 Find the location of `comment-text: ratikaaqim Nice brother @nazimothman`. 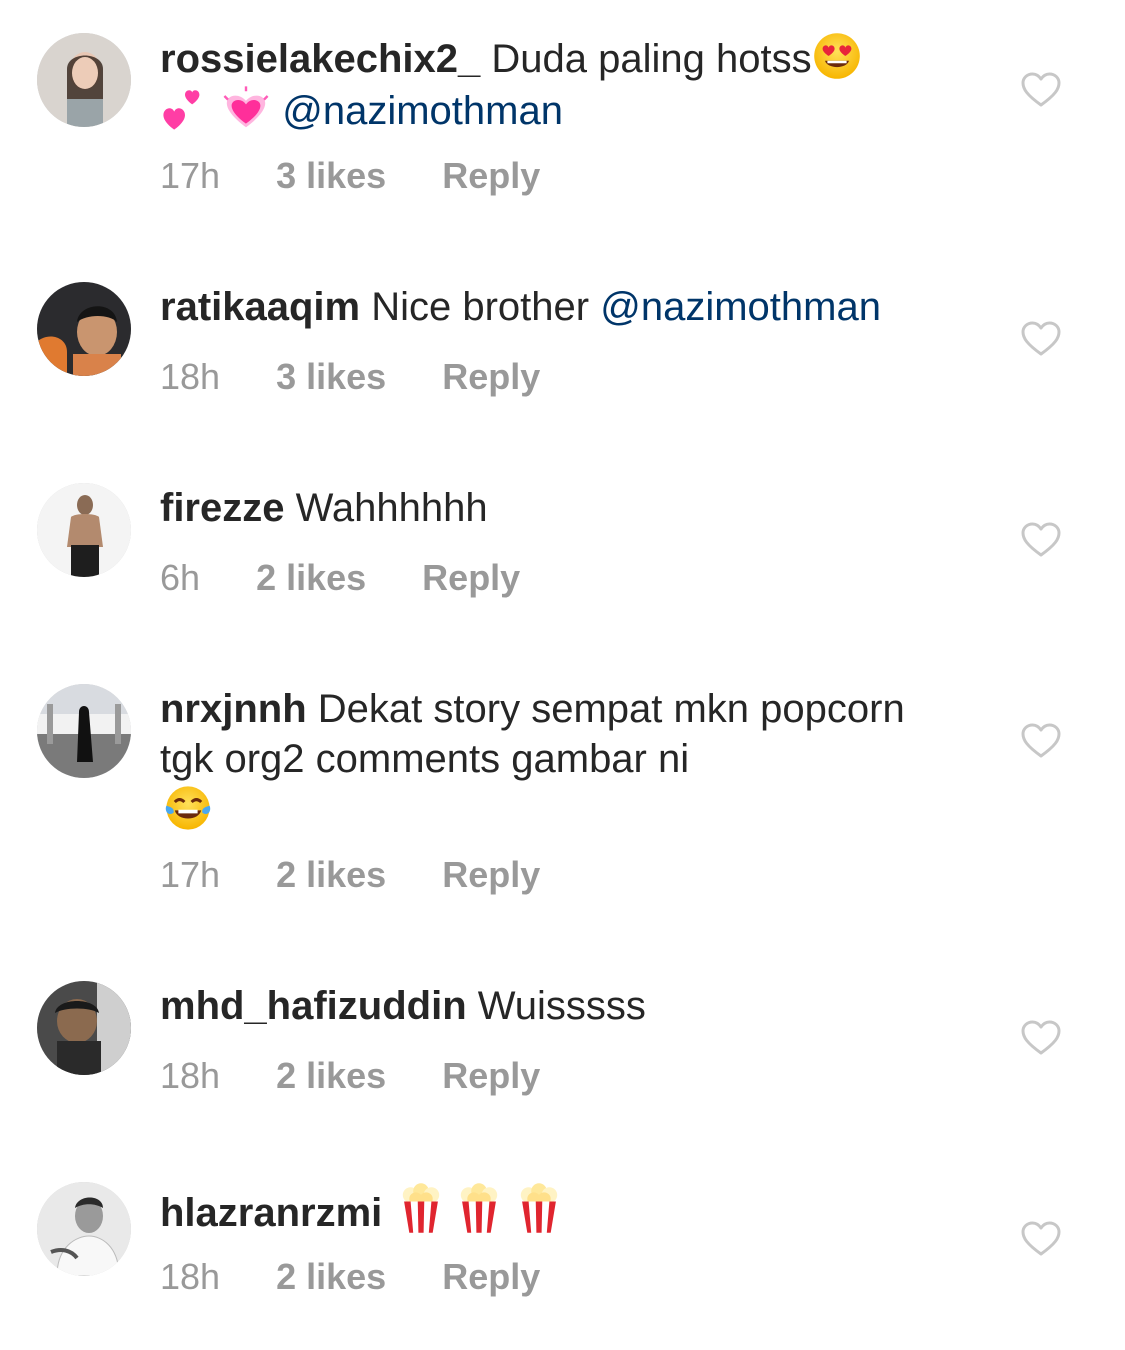

comment-text: ratikaaqim Nice brother @nazimothman is located at coordinates (555, 307).